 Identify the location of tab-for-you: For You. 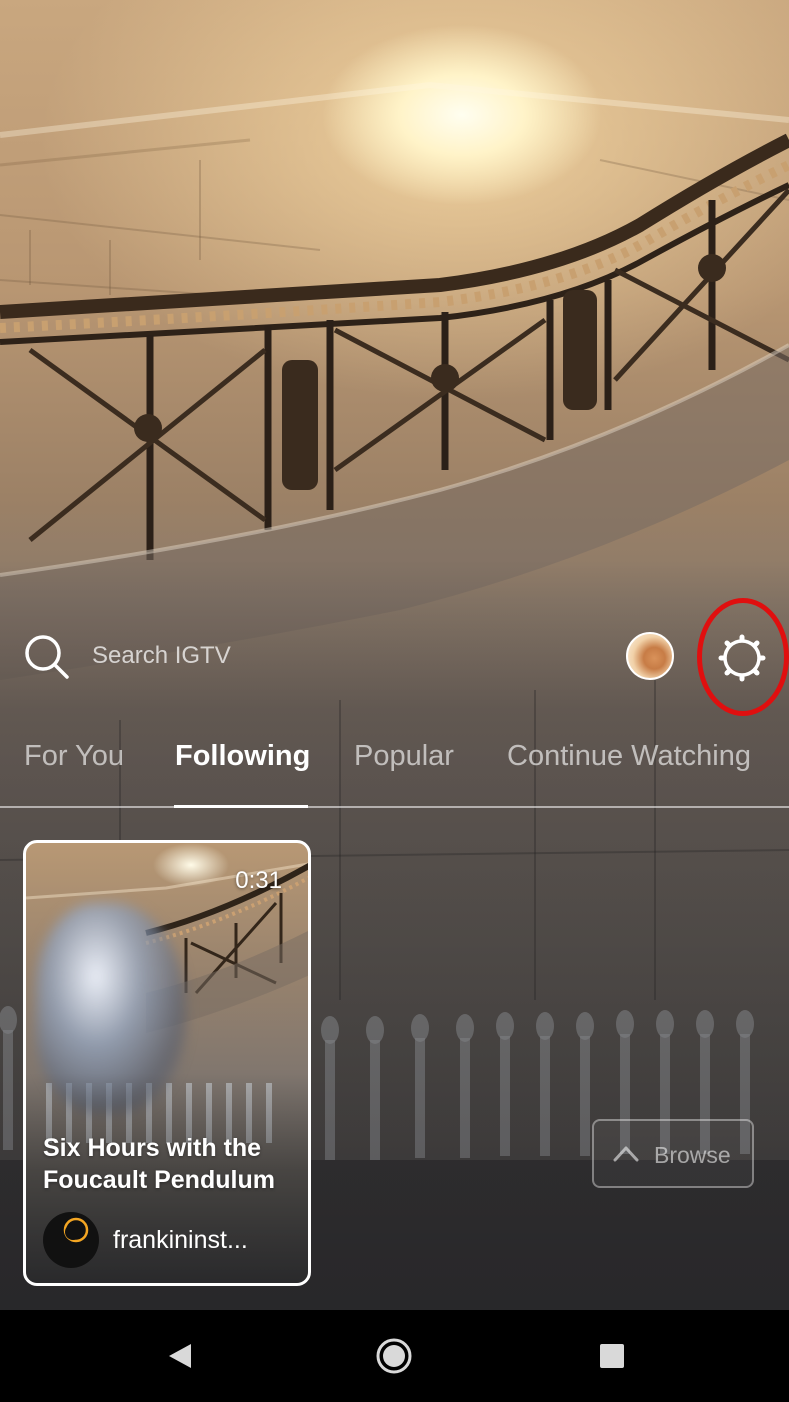
(74, 770).